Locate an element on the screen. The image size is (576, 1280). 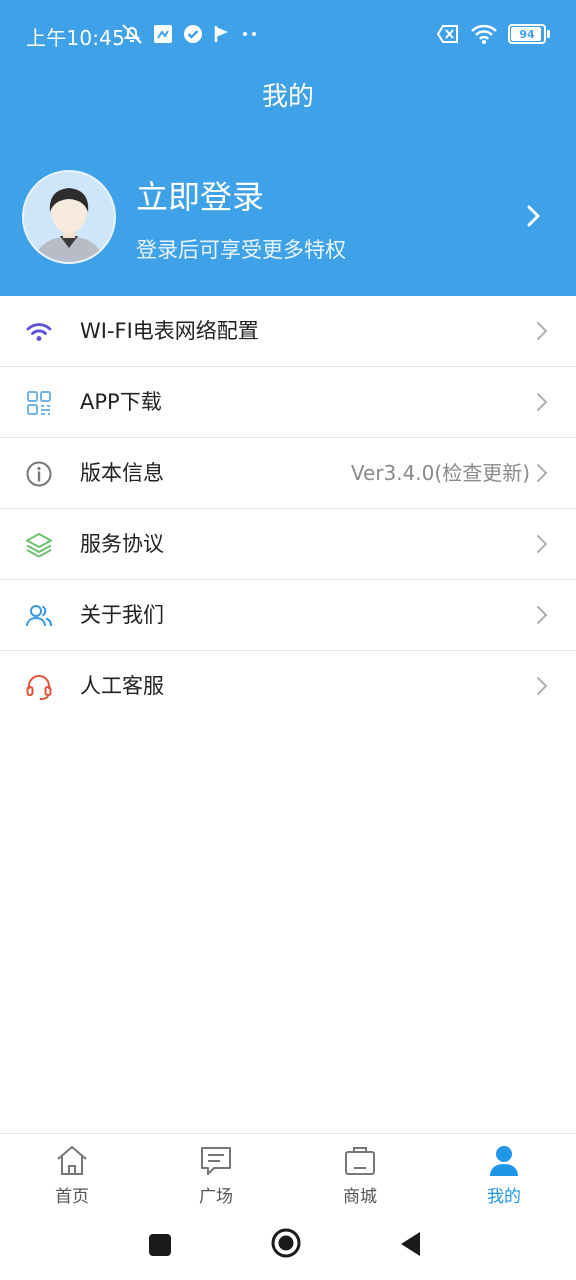
tab-label: 我的 is located at coordinates (504, 1197).